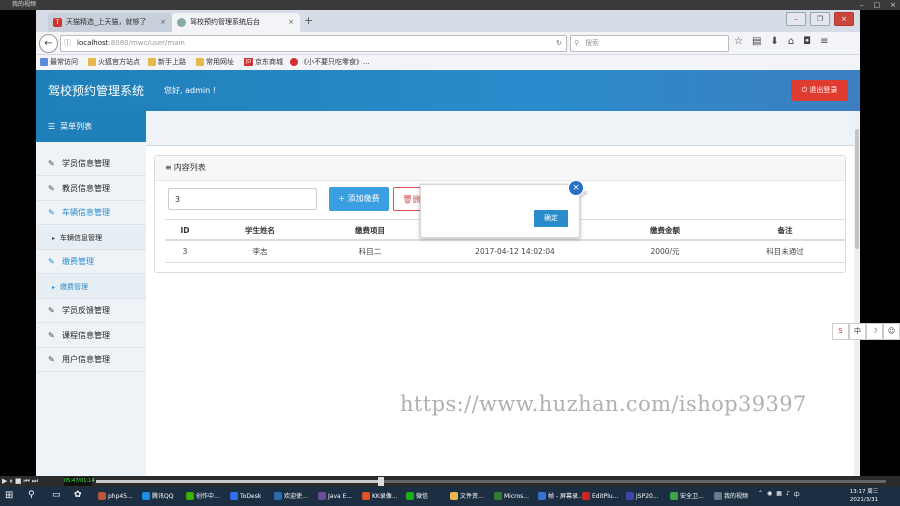 This screenshot has width=900, height=506. Describe the element at coordinates (769, 494) in the screenshot. I see `tray-app-icon: ◉` at that location.